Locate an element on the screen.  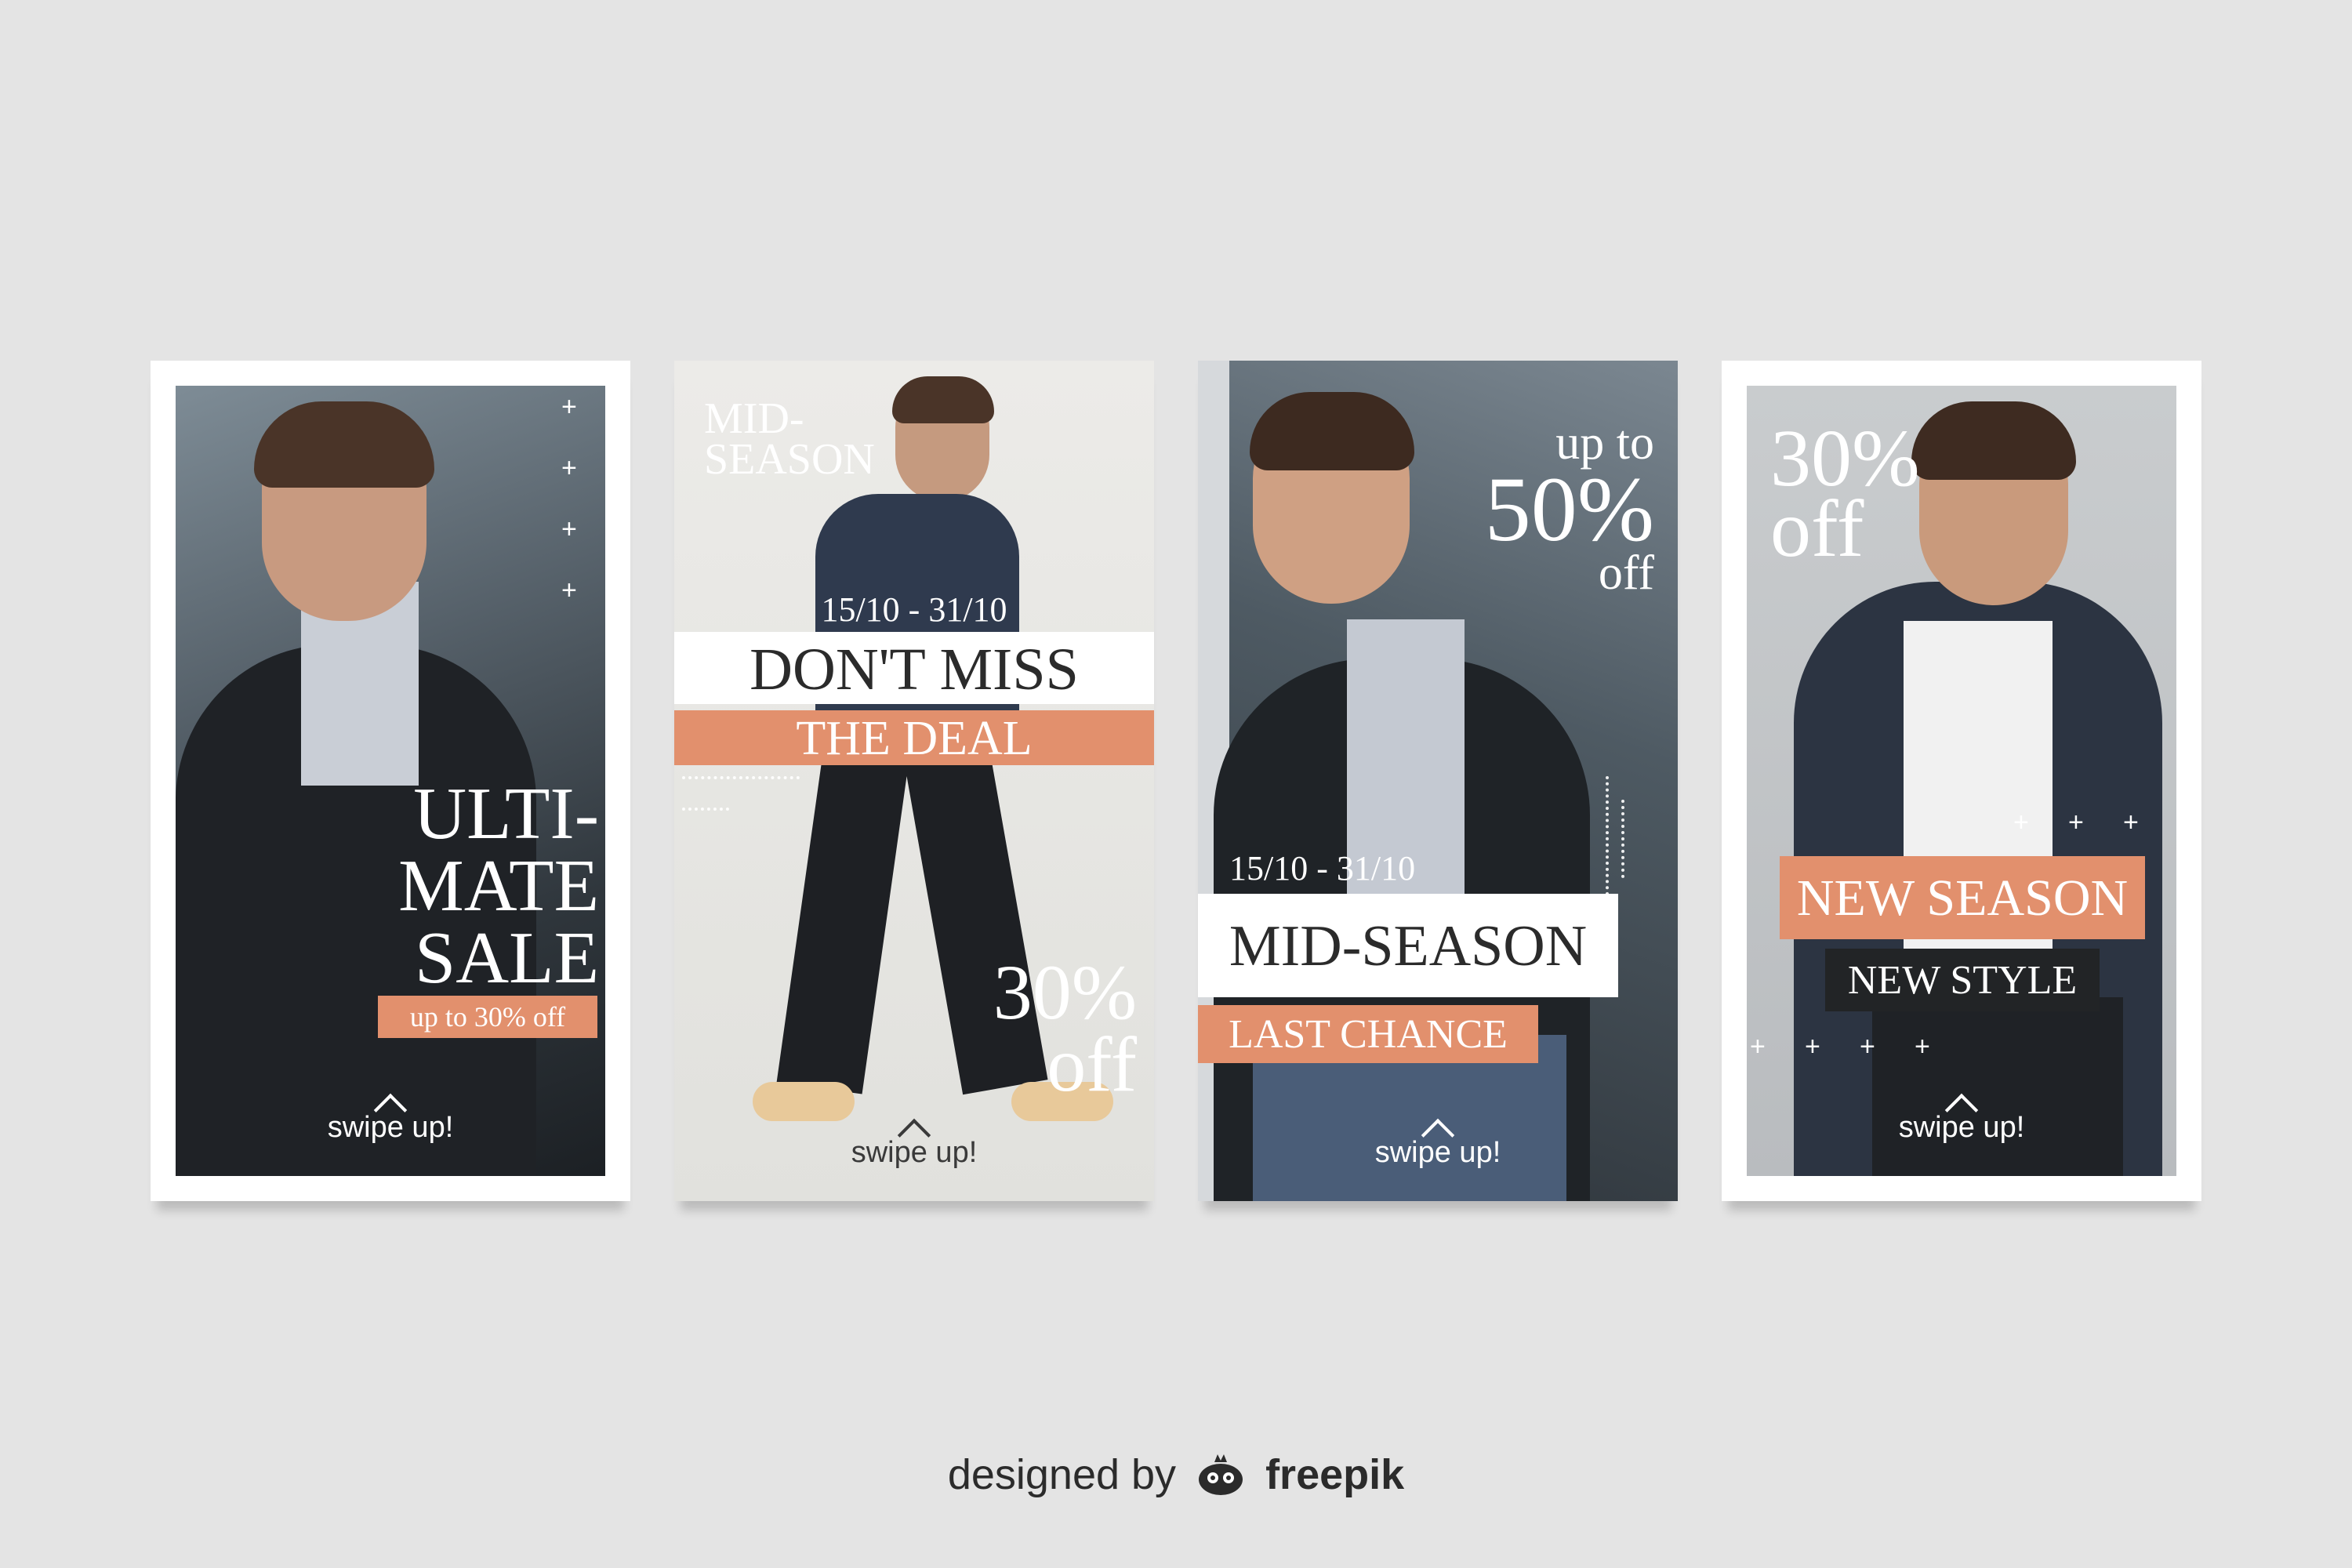
banner-secondary: THE DEAL is located at coordinates (914, 737).